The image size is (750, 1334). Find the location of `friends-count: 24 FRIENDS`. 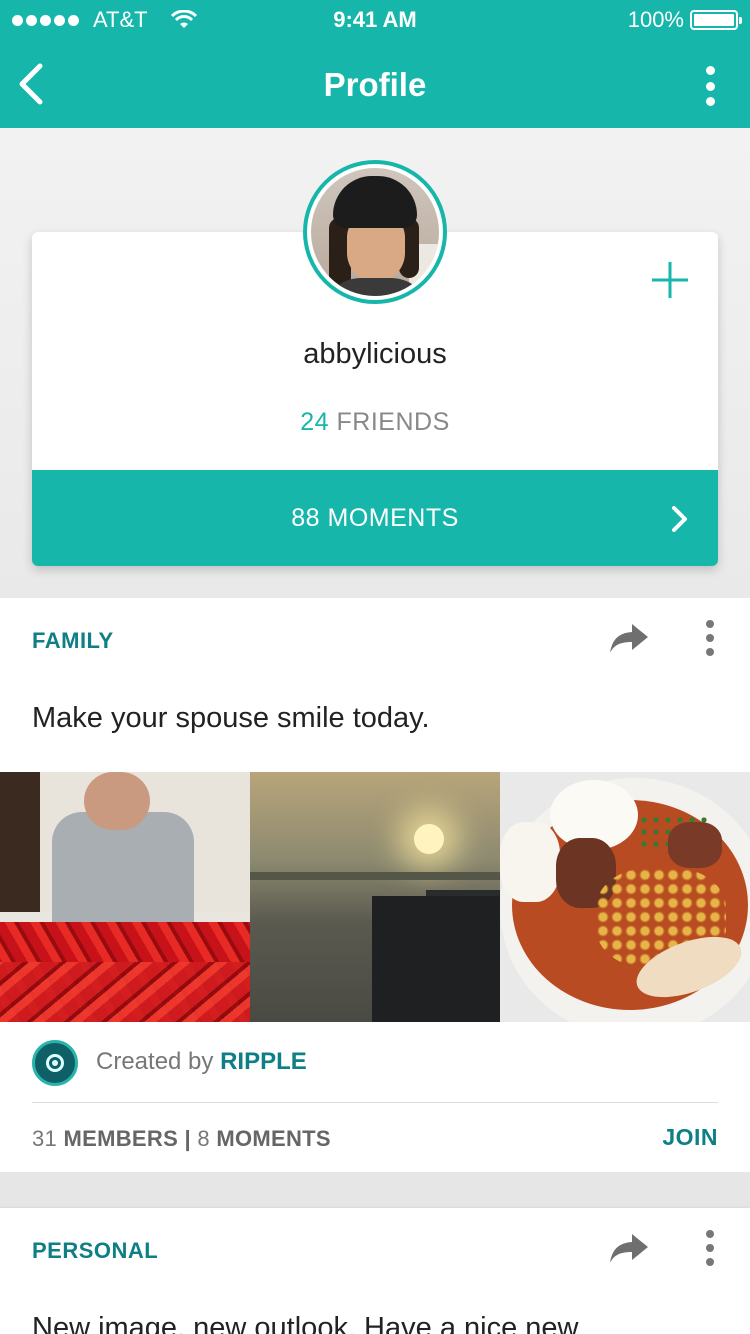

friends-count: 24 FRIENDS is located at coordinates (375, 422).